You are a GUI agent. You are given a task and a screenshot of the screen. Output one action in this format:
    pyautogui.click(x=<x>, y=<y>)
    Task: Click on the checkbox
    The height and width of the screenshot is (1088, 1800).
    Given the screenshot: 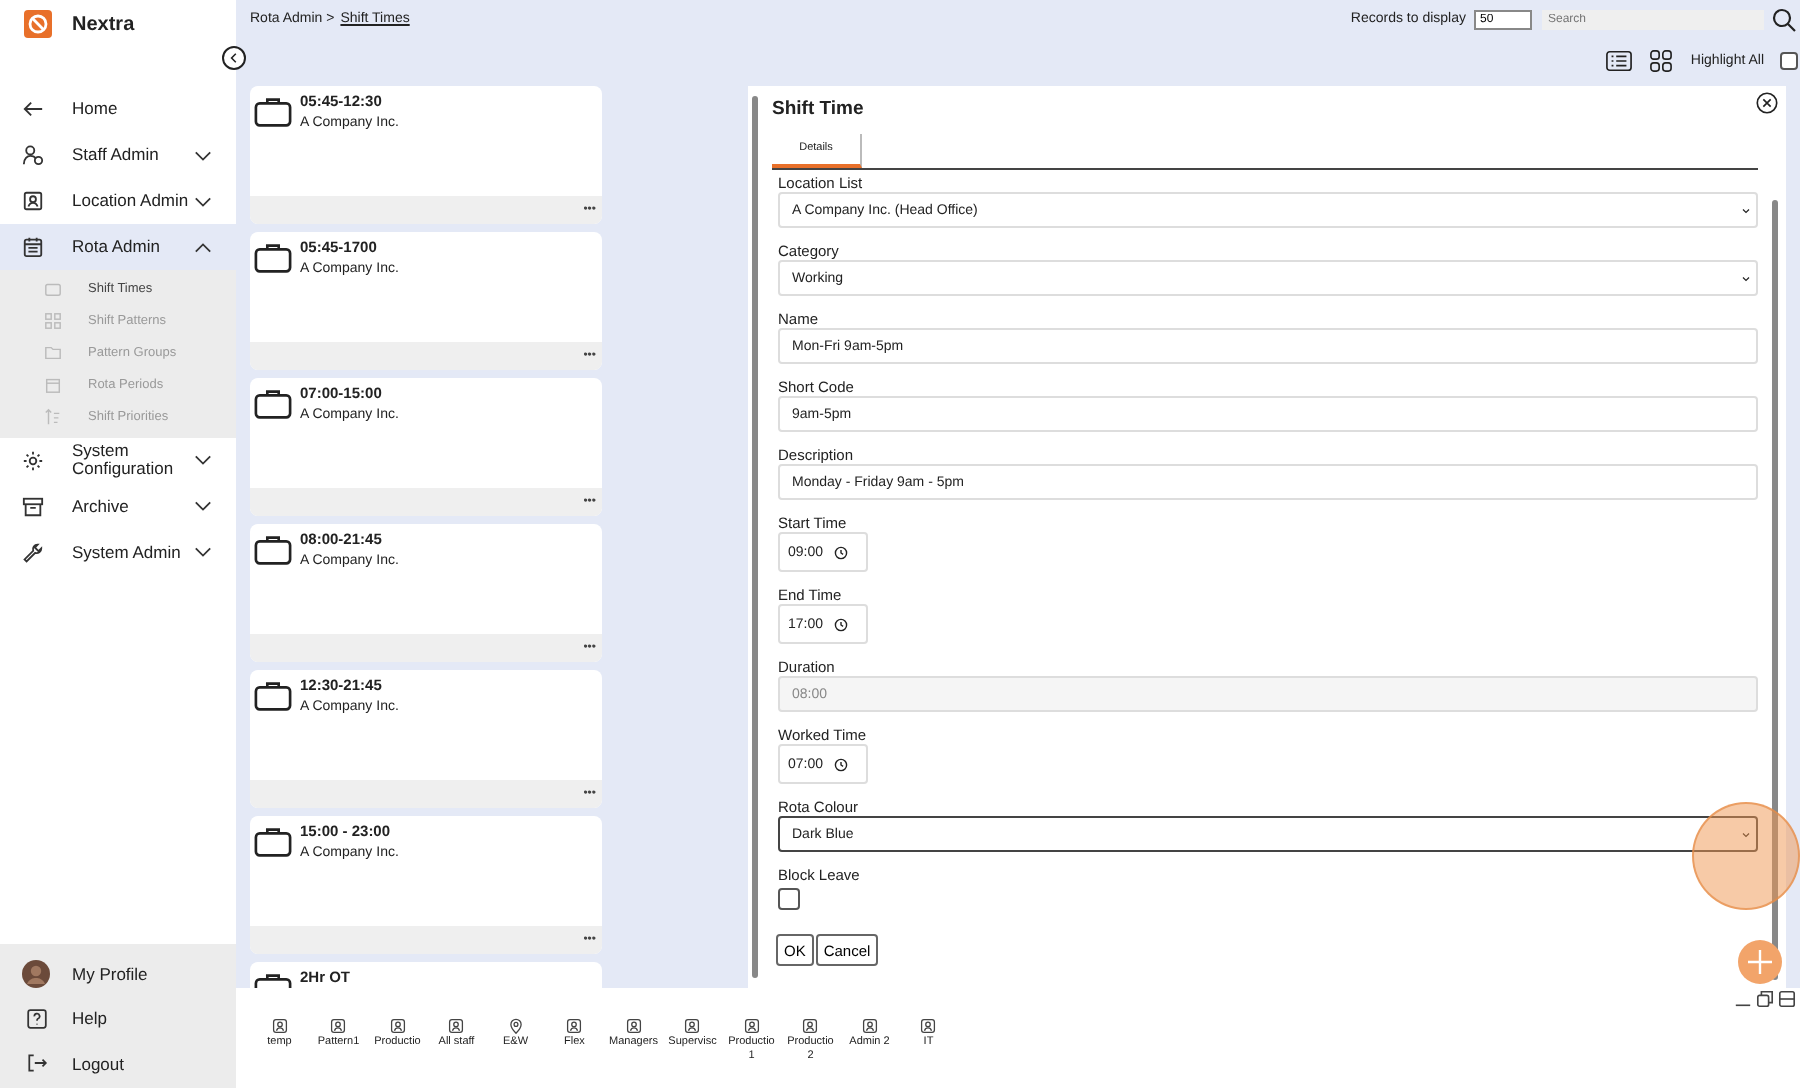 What is the action you would take?
    pyautogui.click(x=789, y=899)
    